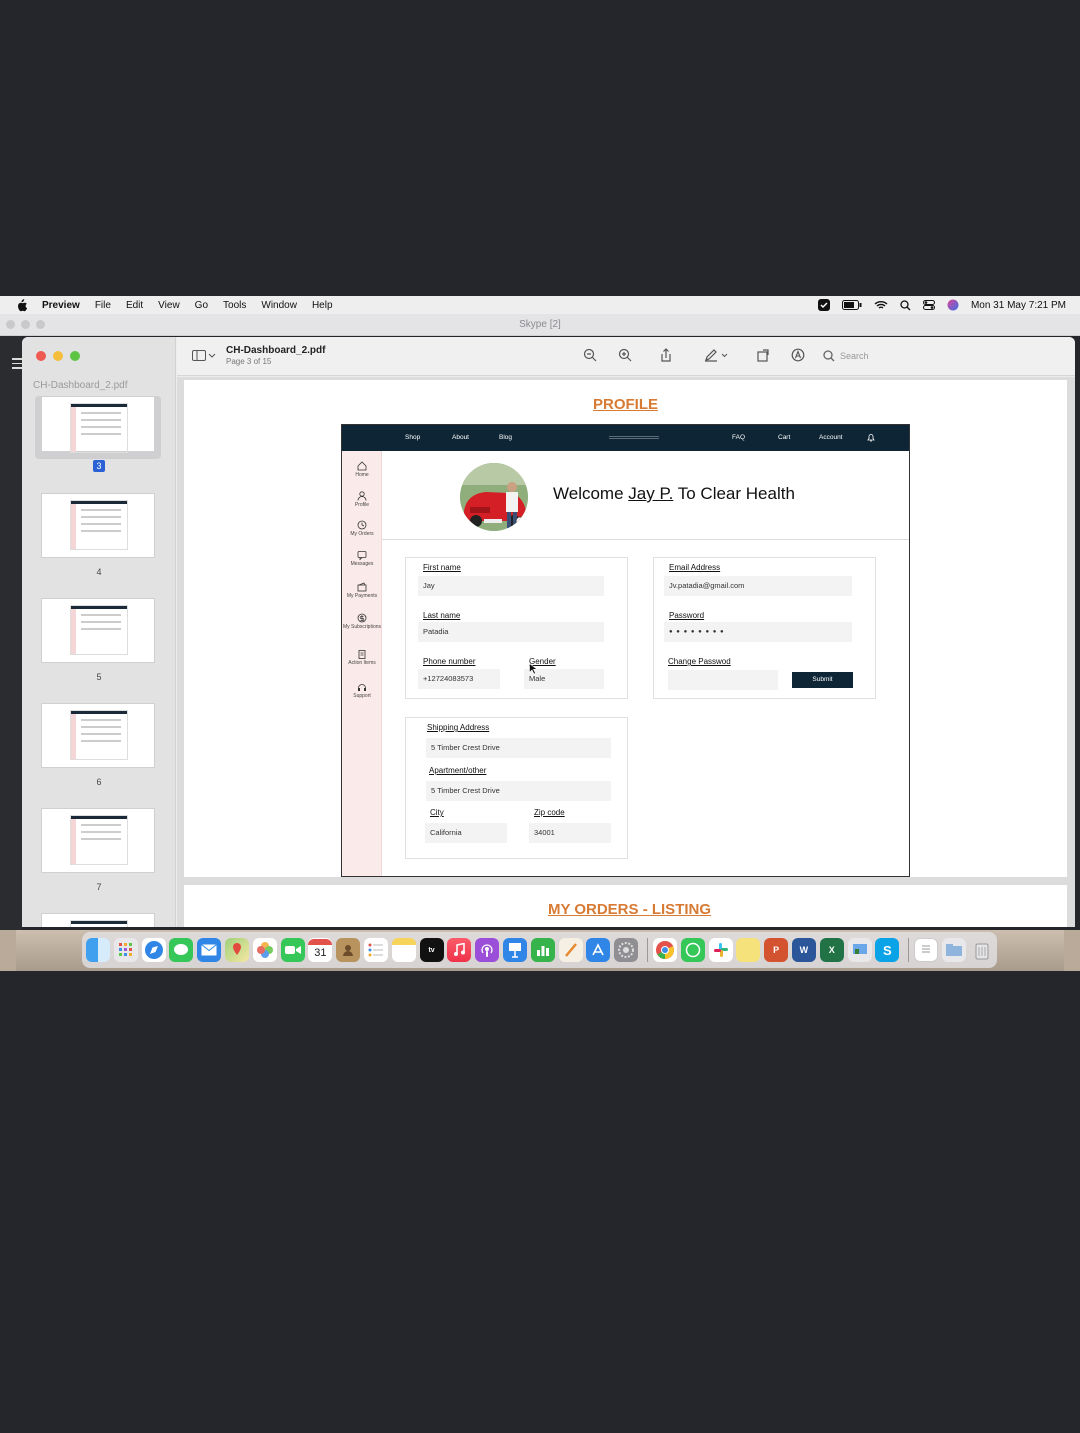 This screenshot has width=1080, height=1433. I want to click on mouse-cursor-icon, so click(533, 671).